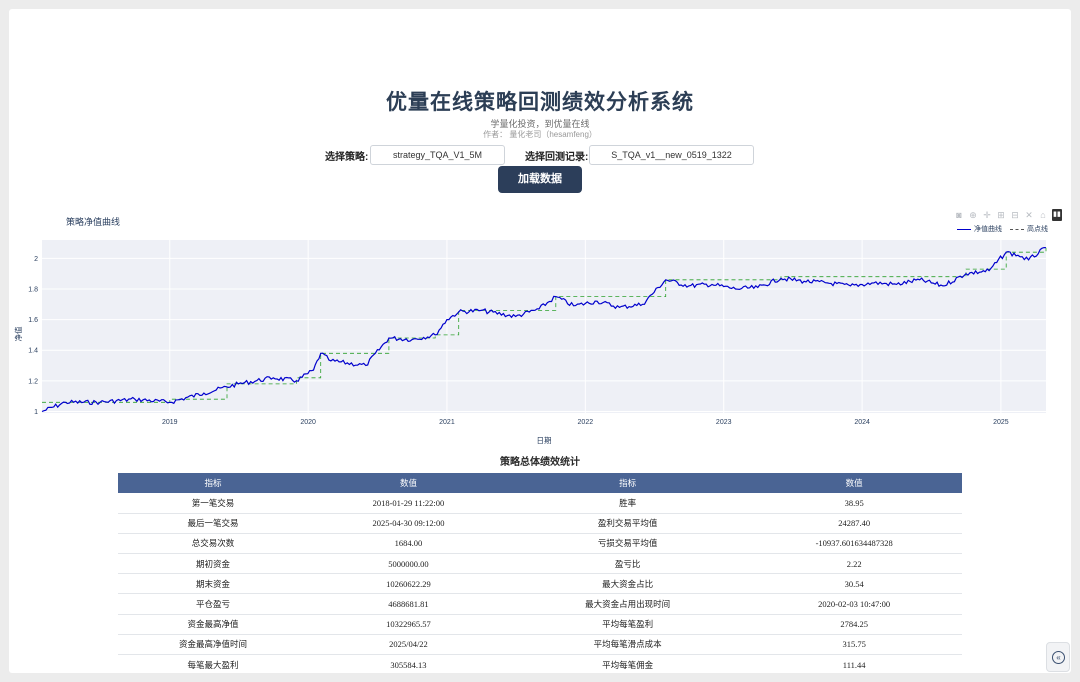 The height and width of the screenshot is (682, 1080). I want to click on legend-item-high: 高点线, so click(1029, 229).